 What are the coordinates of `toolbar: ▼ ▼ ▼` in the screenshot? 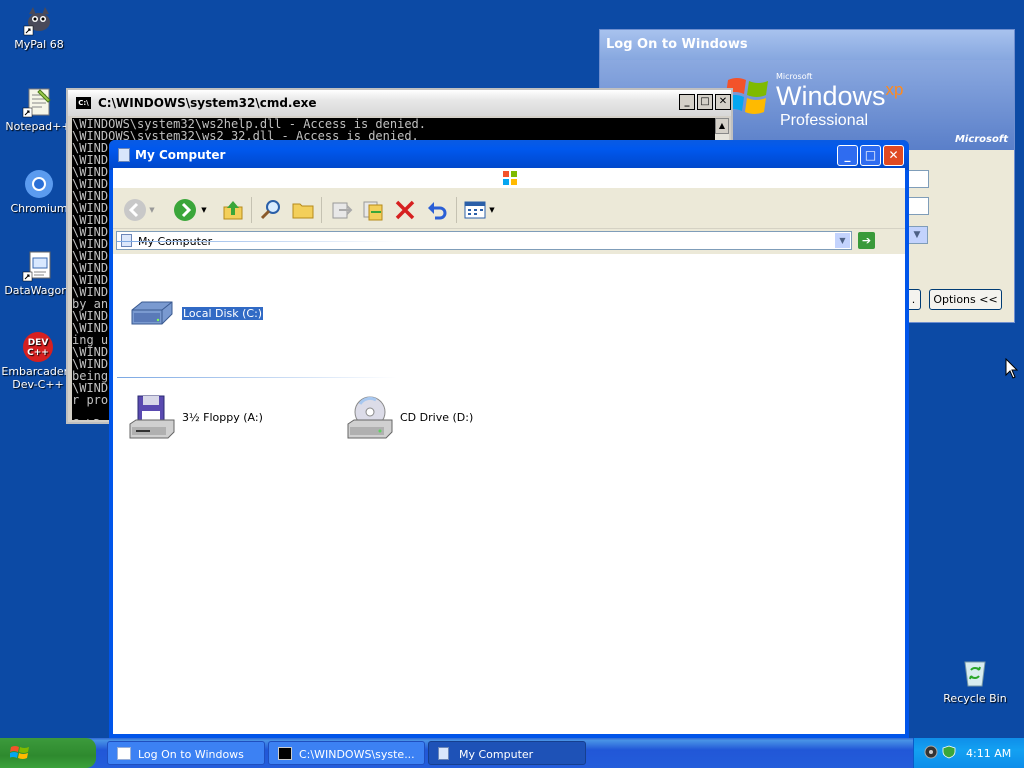 It's located at (509, 208).